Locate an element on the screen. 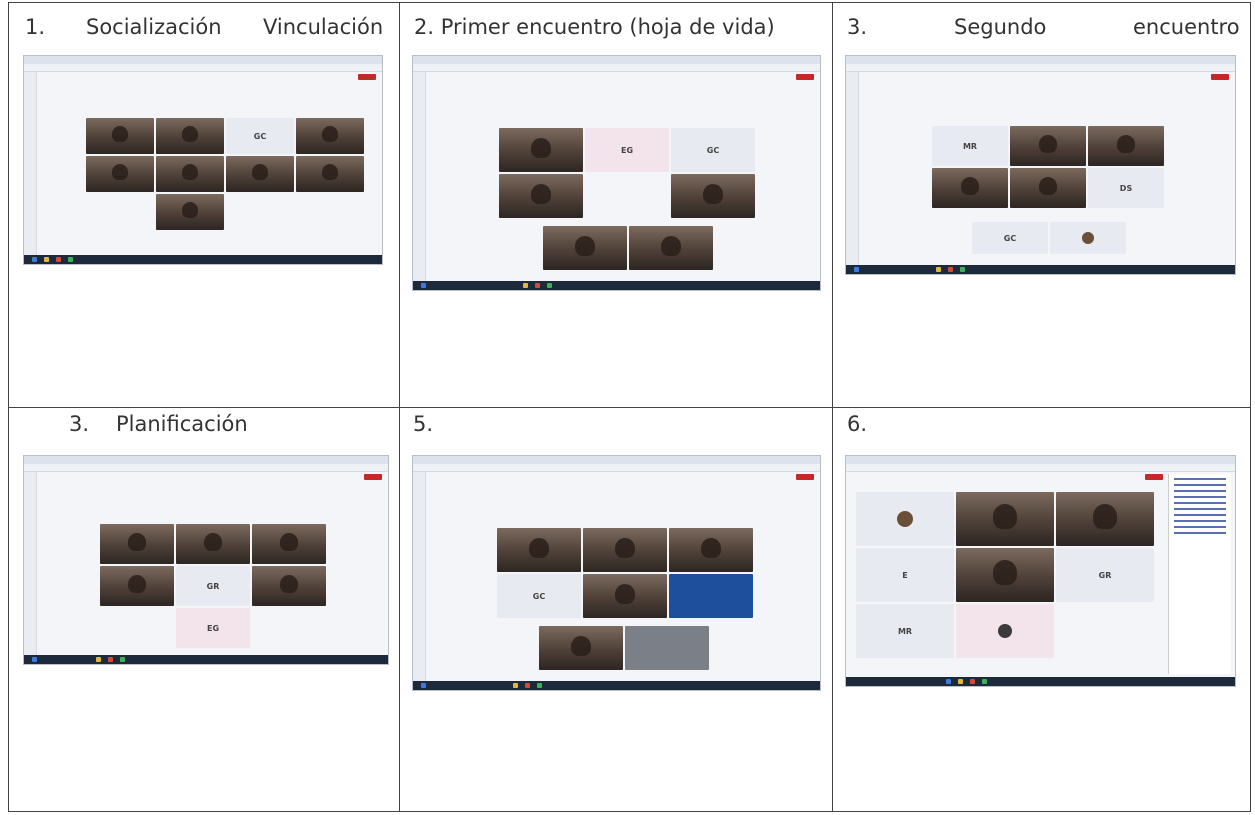 The height and width of the screenshot is (815, 1255). screenshot-segundo-encuentro: MR DS GC is located at coordinates (1040, 165).